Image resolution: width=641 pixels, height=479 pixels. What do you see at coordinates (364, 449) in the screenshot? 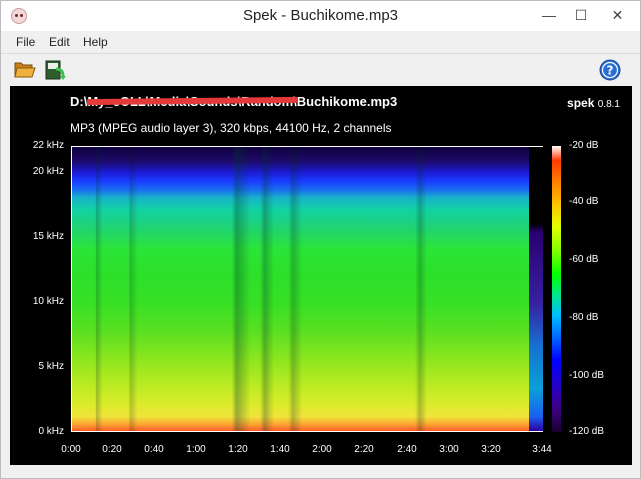
I see `x-tick-2-20: 2:20` at bounding box center [364, 449].